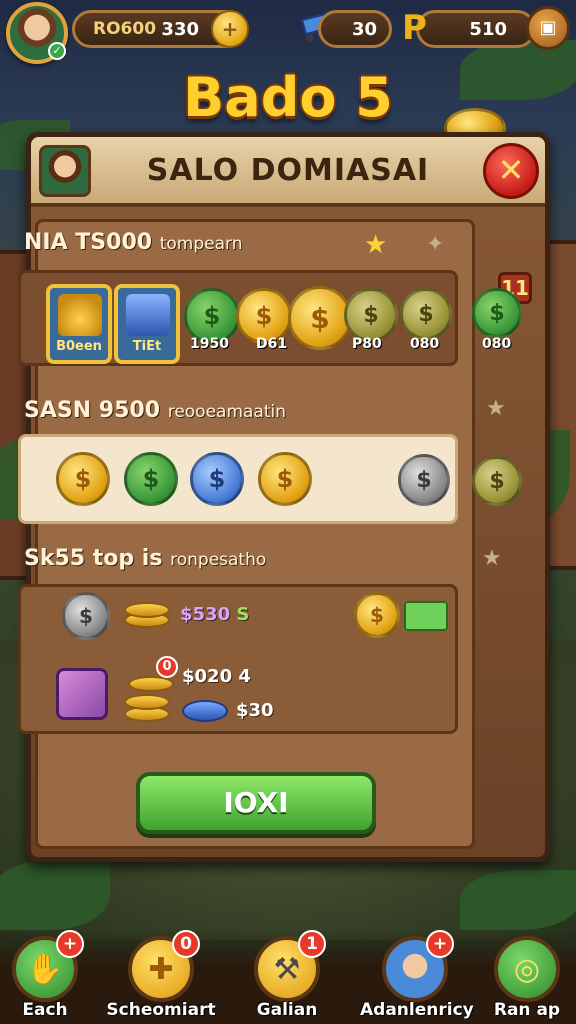  Describe the element at coordinates (364, 29) in the screenshot. I see `gem-value: 30` at that location.